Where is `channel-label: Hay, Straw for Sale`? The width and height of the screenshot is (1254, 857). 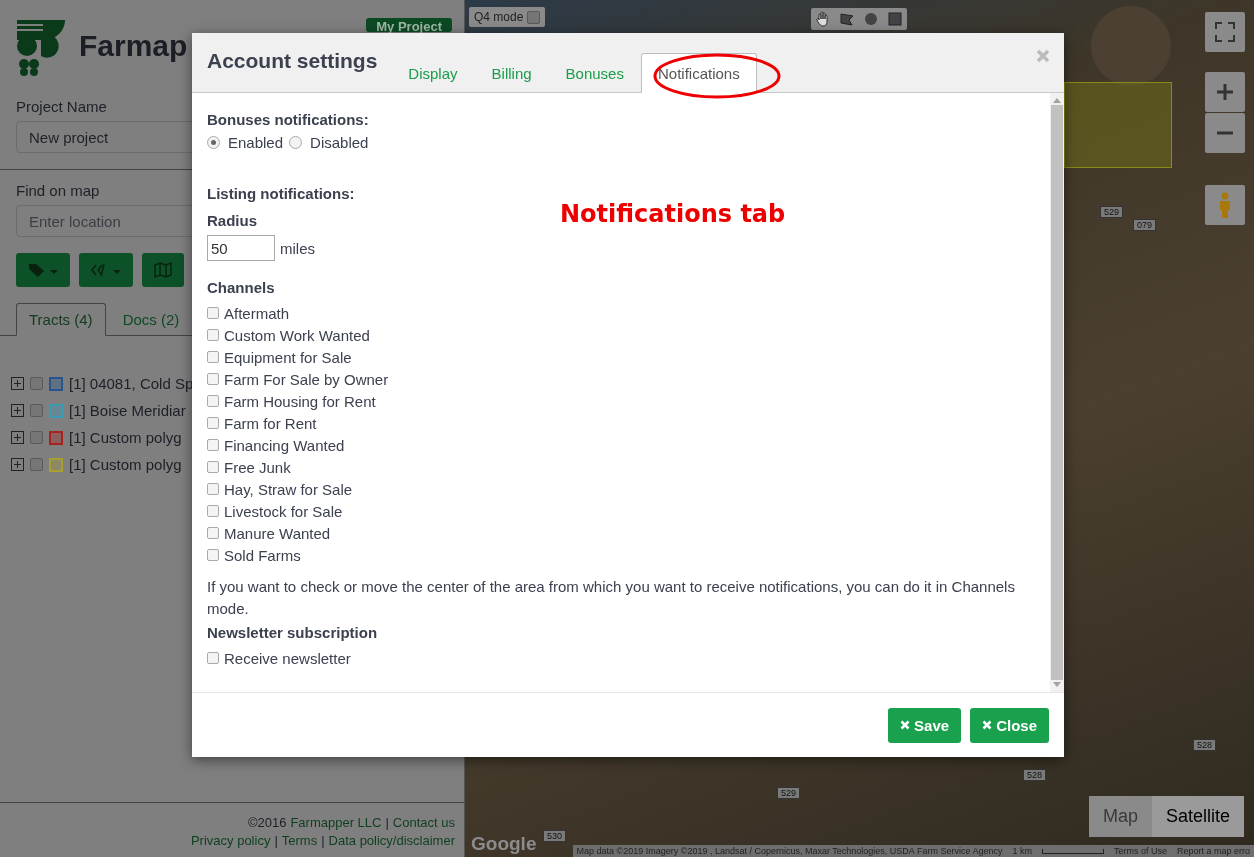 channel-label: Hay, Straw for Sale is located at coordinates (288, 489).